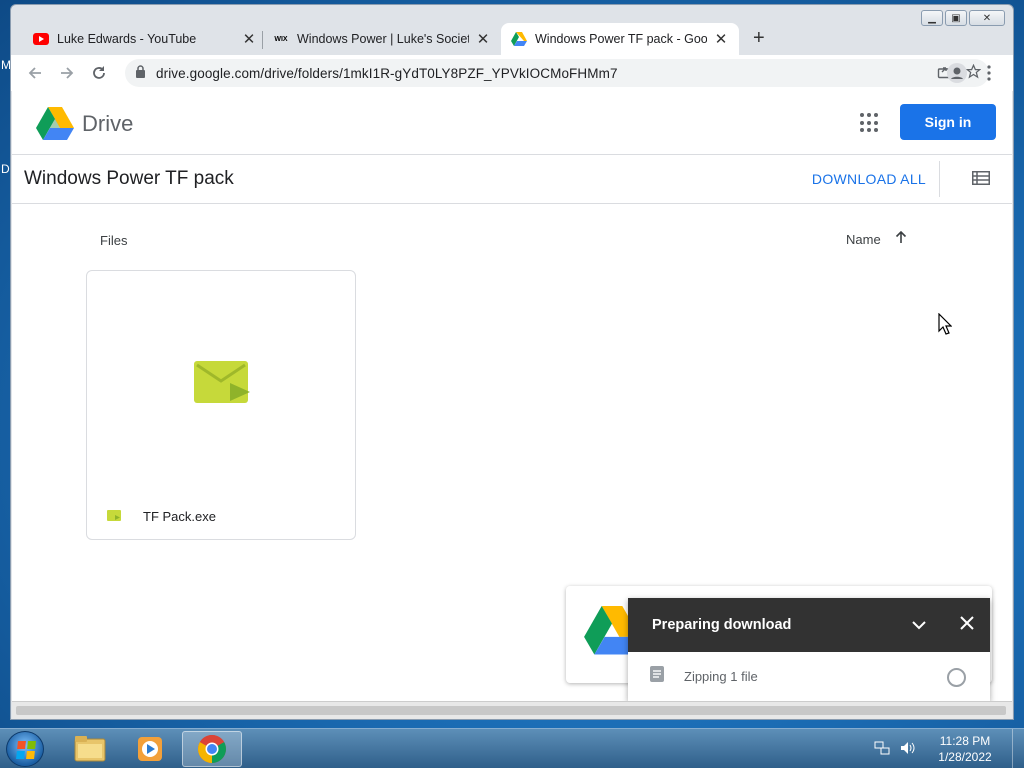  Describe the element at coordinates (967, 625) in the screenshot. I see `close-icon` at that location.